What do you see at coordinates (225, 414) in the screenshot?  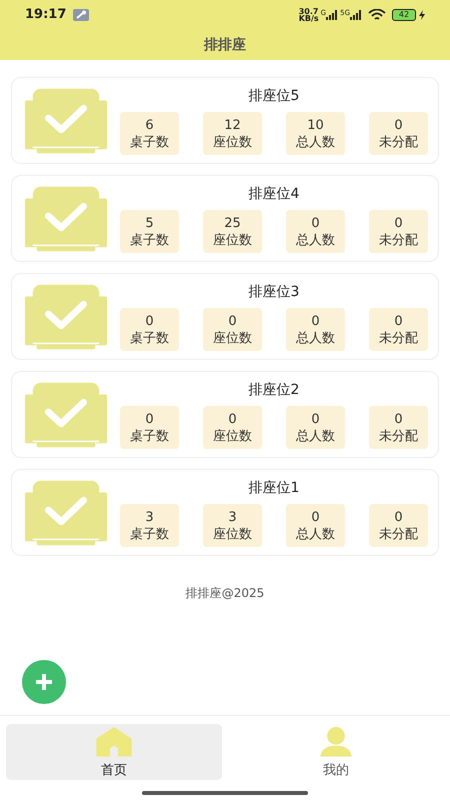 I see `seating-card: 排座位2 0 桌子数 0 座位数 0 总人数 0 未分配` at bounding box center [225, 414].